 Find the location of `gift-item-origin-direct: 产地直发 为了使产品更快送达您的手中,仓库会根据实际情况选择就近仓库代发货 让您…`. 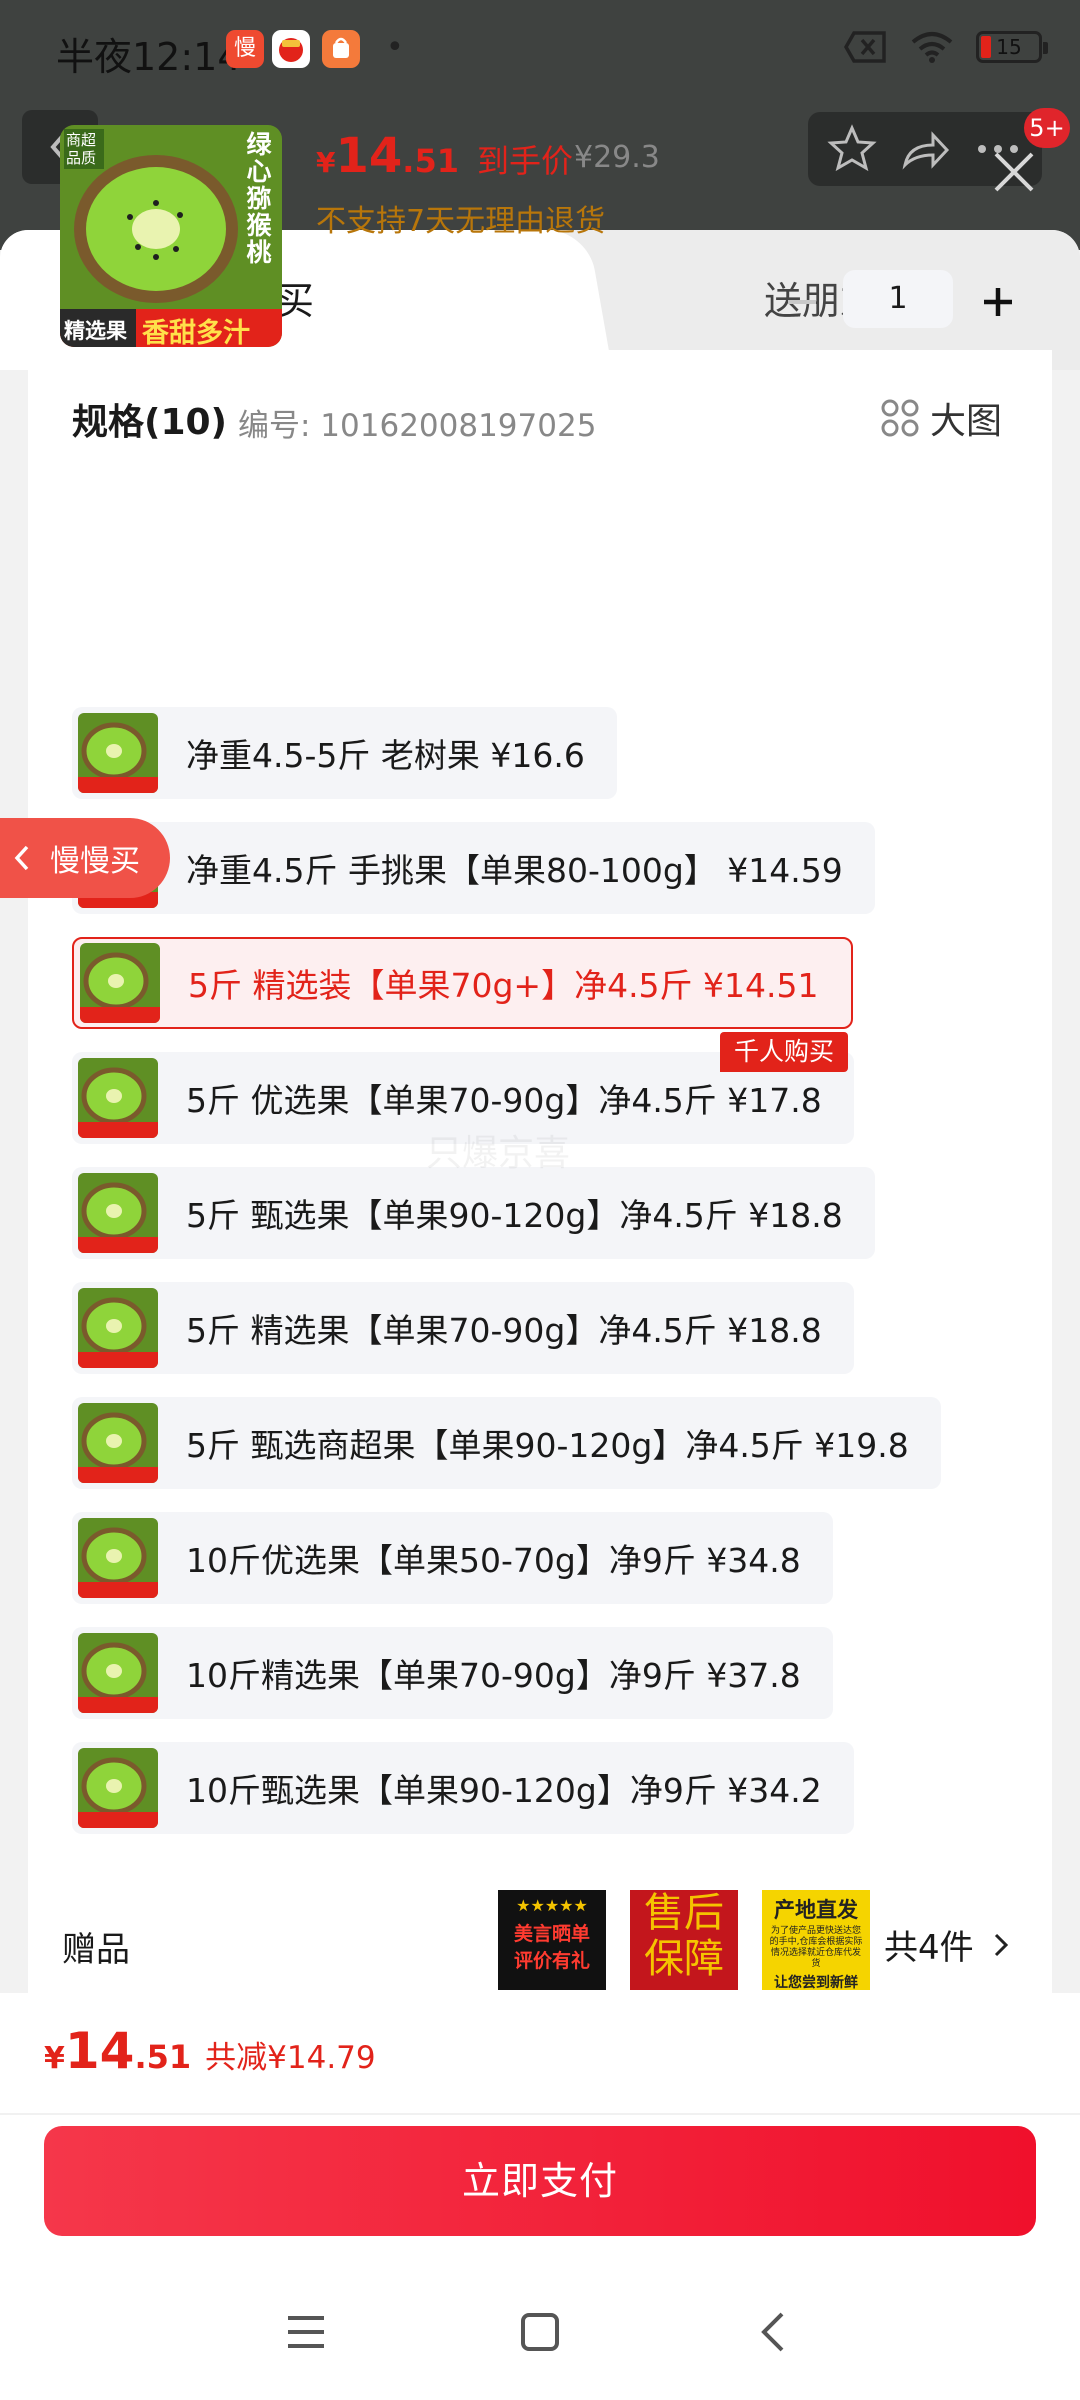

gift-item-origin-direct: 产地直发 为了使产品更快送达您的手中,仓库会根据实际情况选择就近仓库代发货 让您… is located at coordinates (816, 1940).